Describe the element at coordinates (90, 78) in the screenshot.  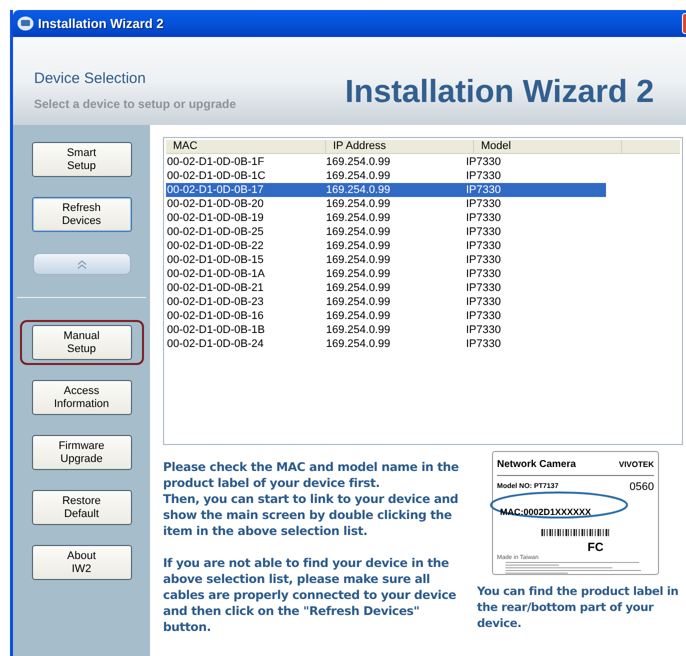
I see `page-title: Device Selection` at that location.